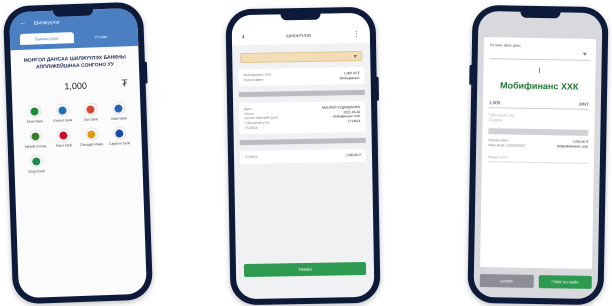 The height and width of the screenshot is (306, 612). I want to click on bank-item: Chinggis khaan, so click(91, 137).